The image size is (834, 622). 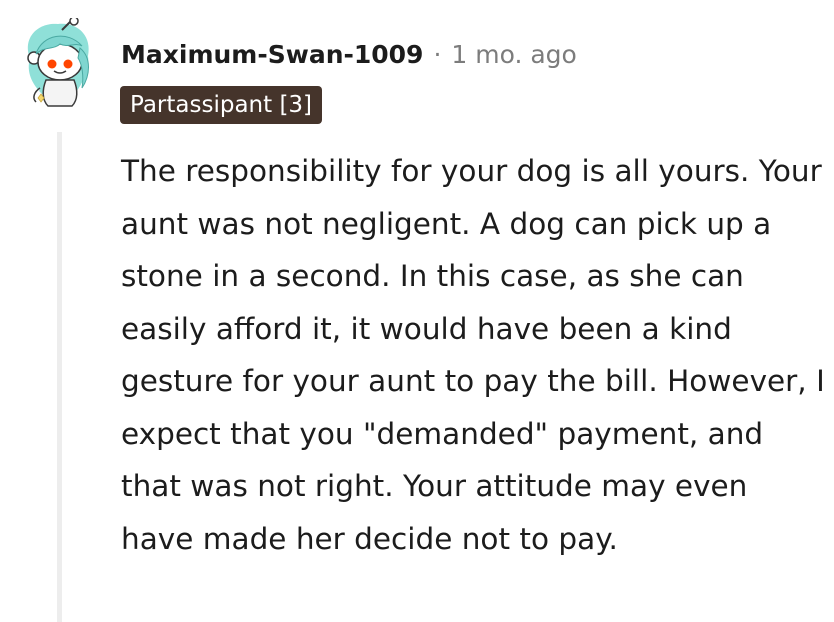 I want to click on comment-timestamp: 1 mo. ago, so click(x=513, y=54).